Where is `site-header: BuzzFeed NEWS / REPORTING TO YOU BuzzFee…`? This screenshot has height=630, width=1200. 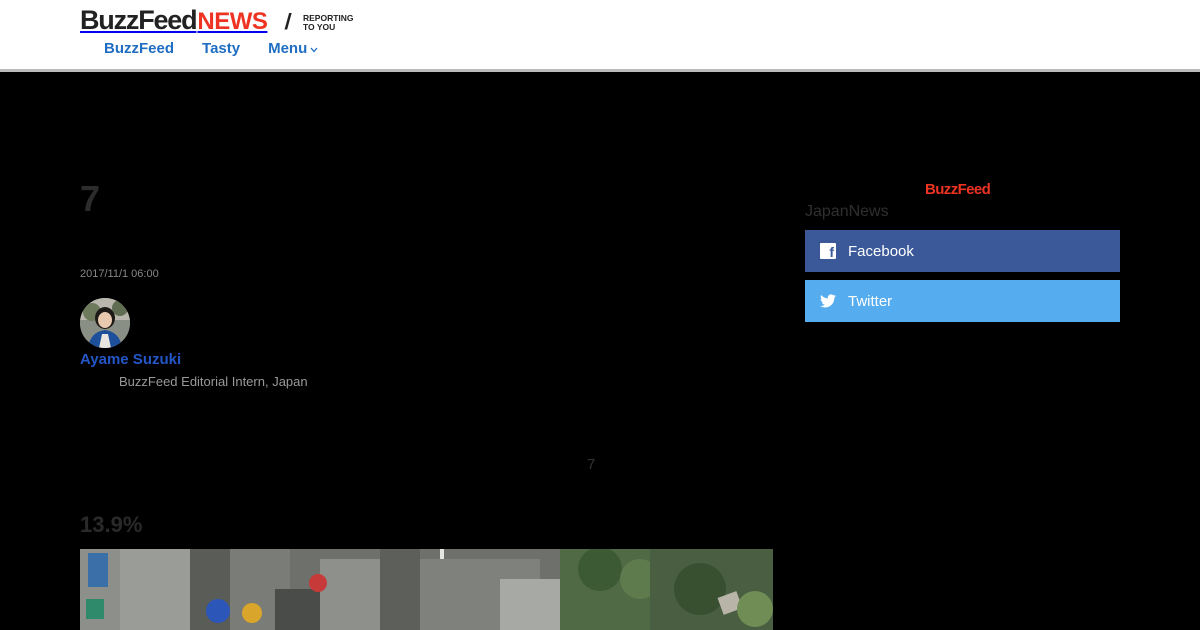
site-header: BuzzFeed NEWS / REPORTING TO YOU BuzzFee… is located at coordinates (600, 35).